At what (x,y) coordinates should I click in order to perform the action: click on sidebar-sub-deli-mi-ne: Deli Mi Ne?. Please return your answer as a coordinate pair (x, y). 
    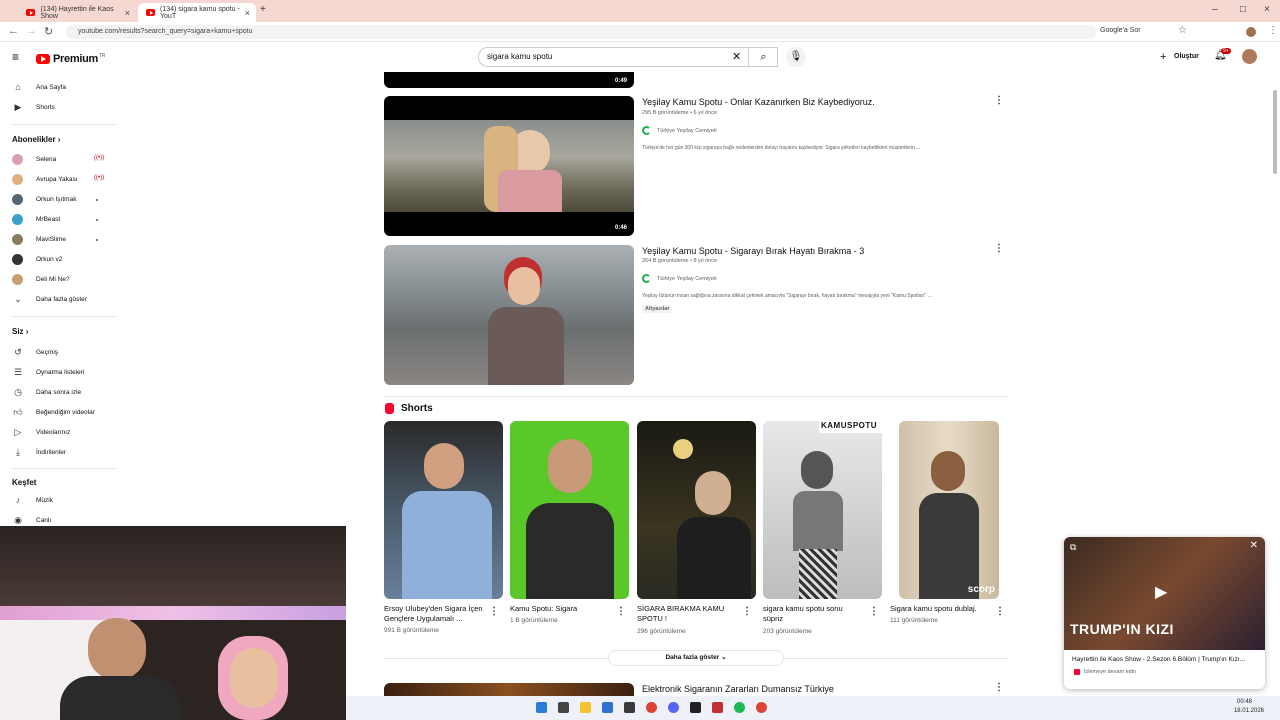
    Looking at the image, I should click on (41, 279).